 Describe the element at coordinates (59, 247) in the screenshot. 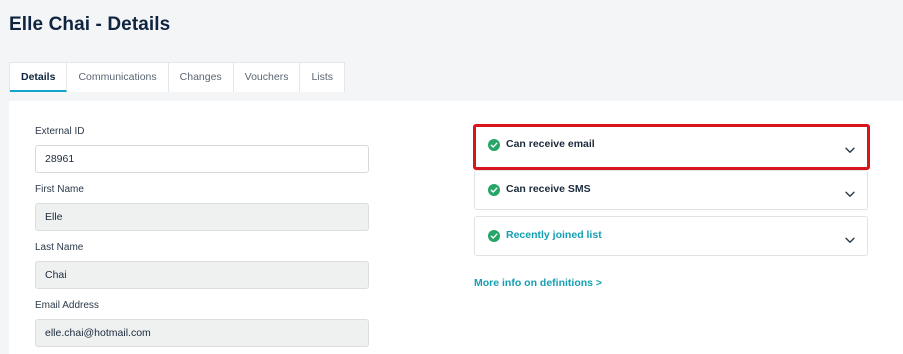

I see `last-name-label: Last Name` at that location.